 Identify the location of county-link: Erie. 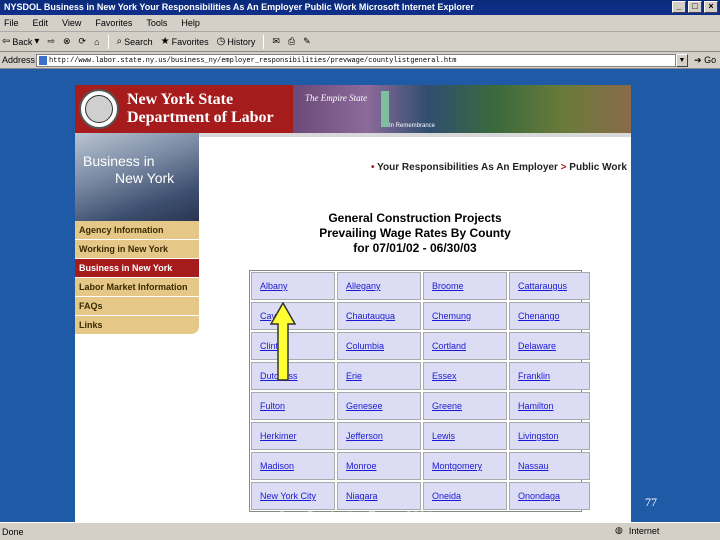
(379, 376).